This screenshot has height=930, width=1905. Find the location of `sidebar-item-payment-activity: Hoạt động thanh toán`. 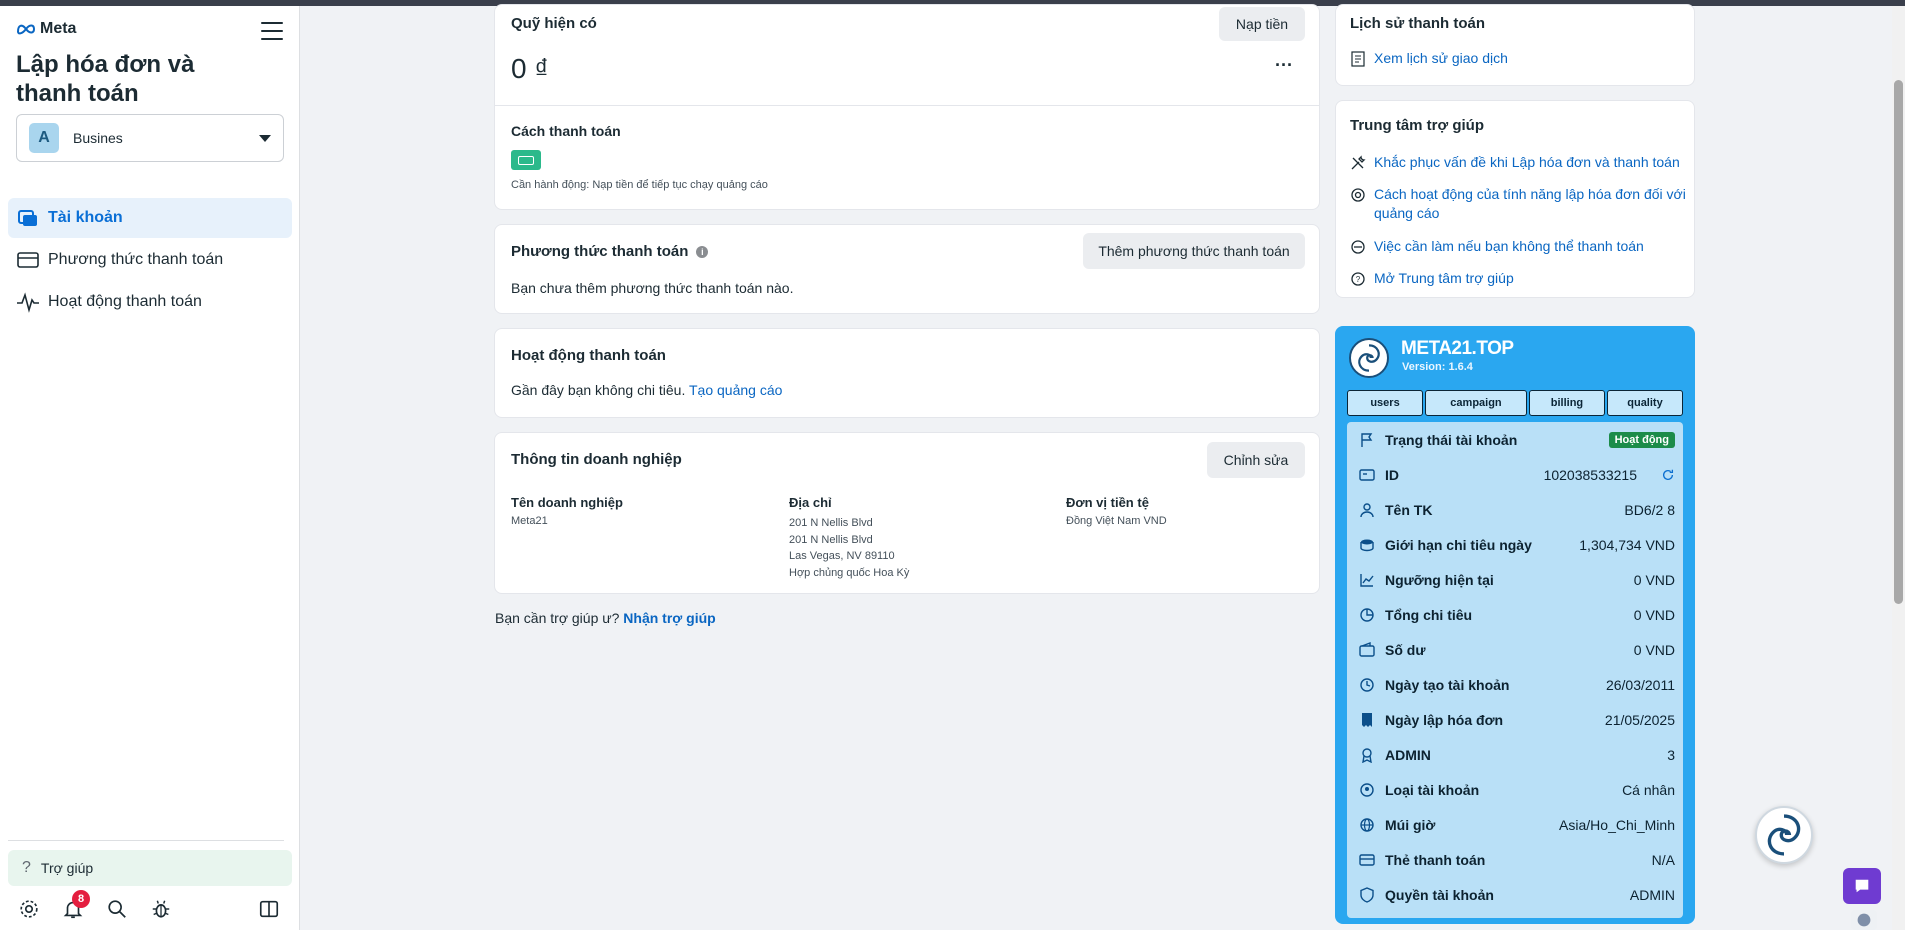

sidebar-item-payment-activity: Hoạt động thanh toán is located at coordinates (150, 302).